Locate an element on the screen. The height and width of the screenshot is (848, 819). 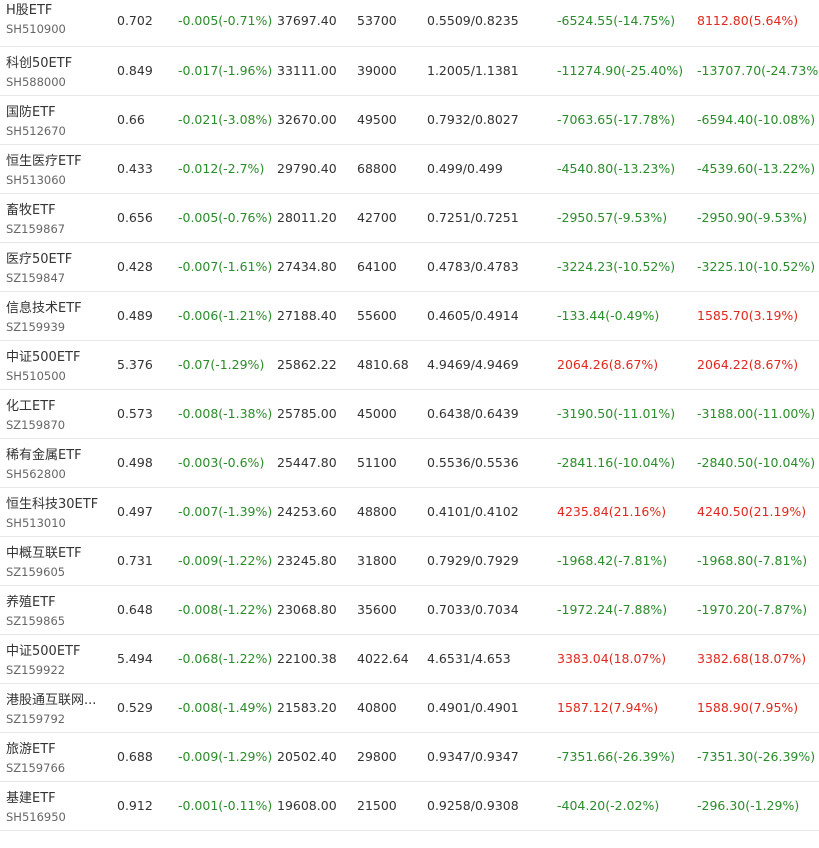
cost-nav-cell: 0.6438/0.6439 is located at coordinates (473, 413).